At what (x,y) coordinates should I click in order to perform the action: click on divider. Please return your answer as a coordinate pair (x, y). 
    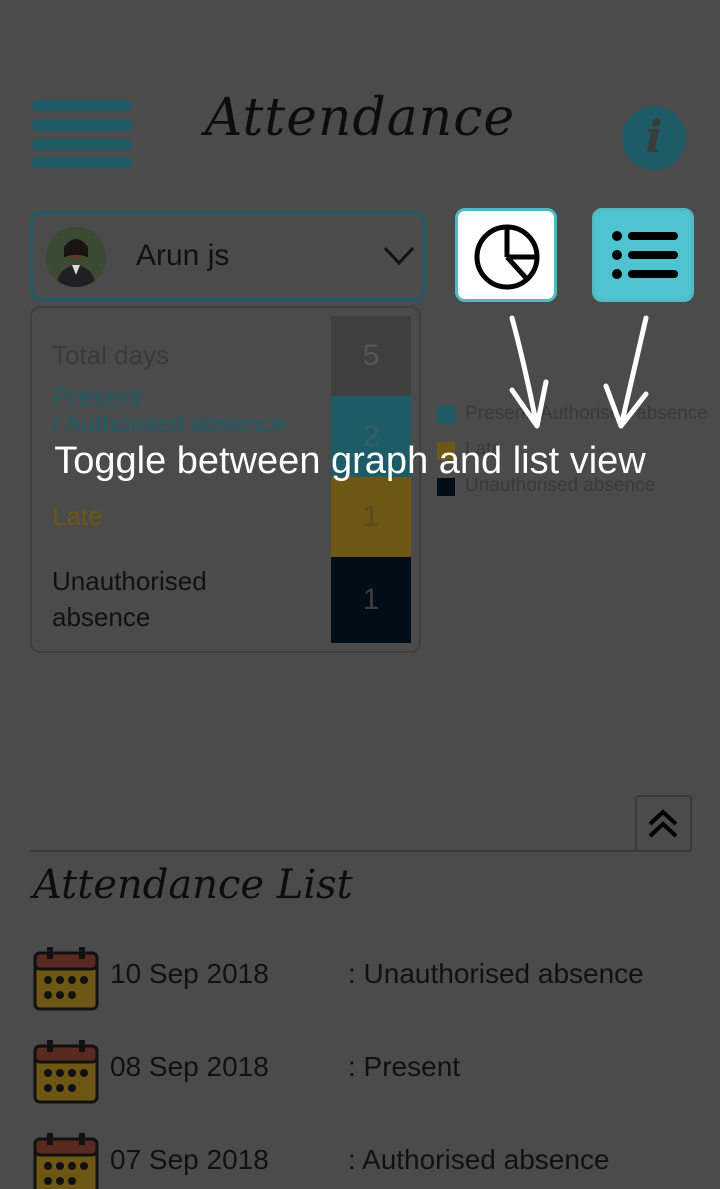
    Looking at the image, I should click on (360, 851).